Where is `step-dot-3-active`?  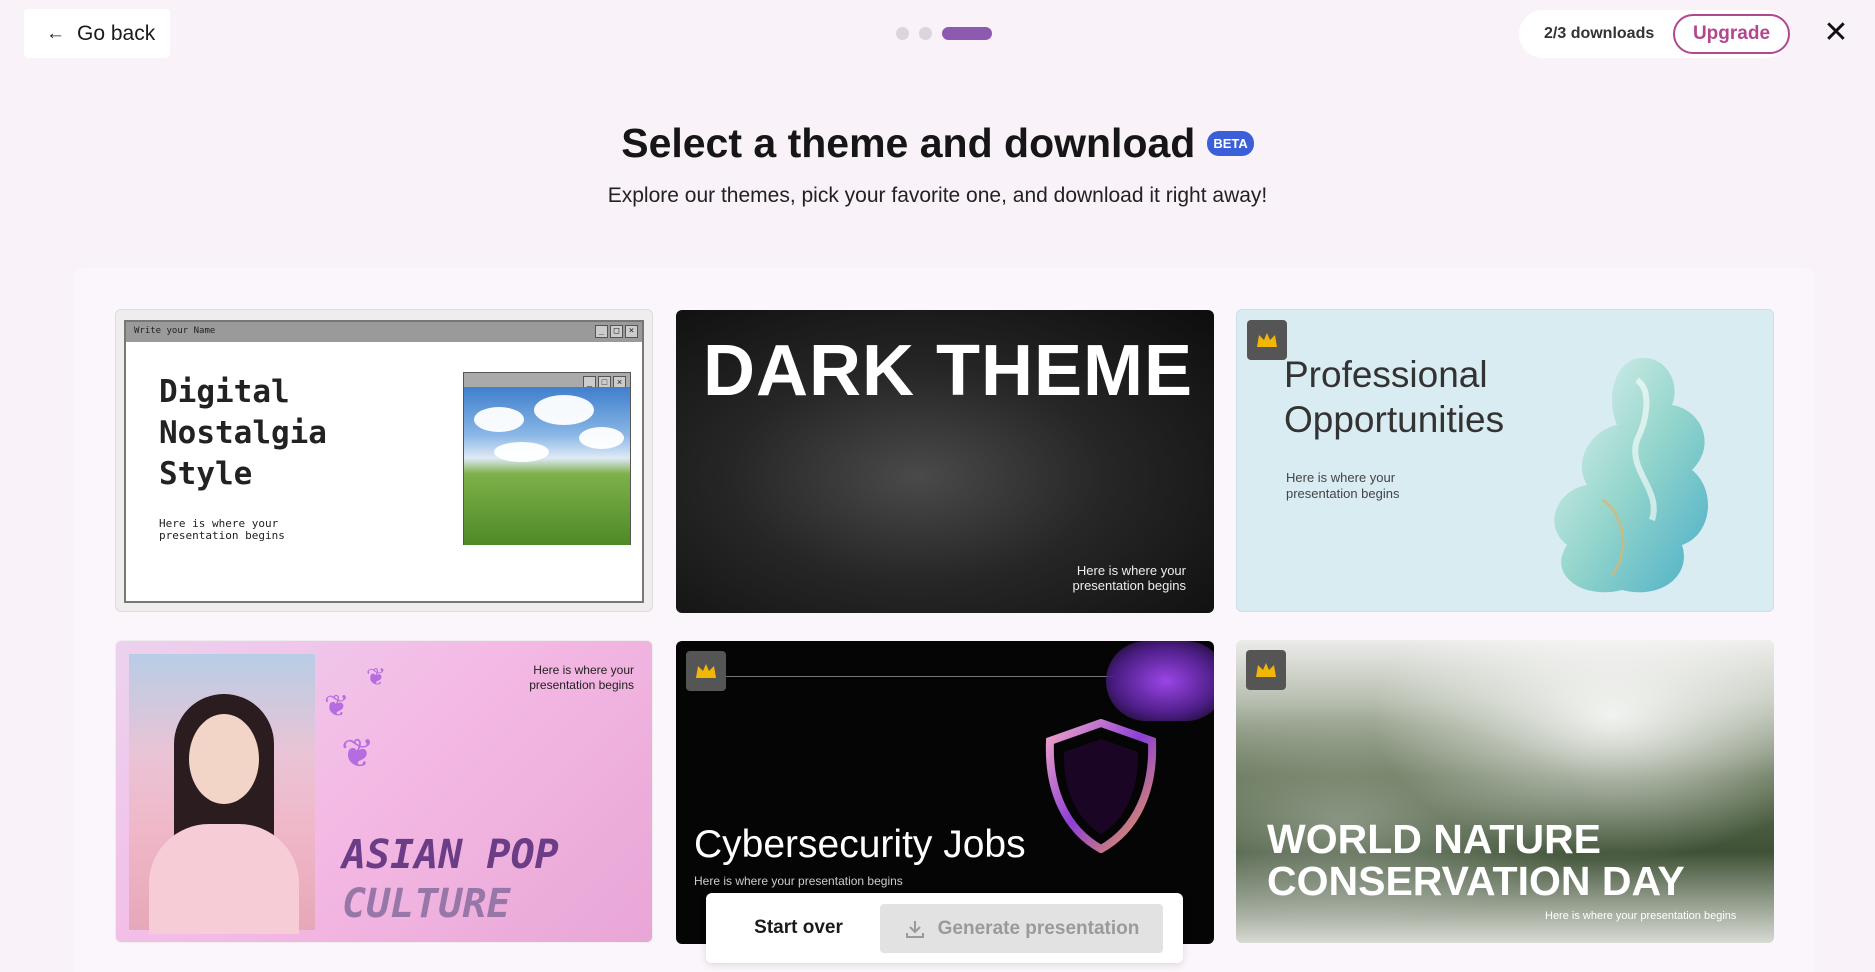 step-dot-3-active is located at coordinates (967, 33).